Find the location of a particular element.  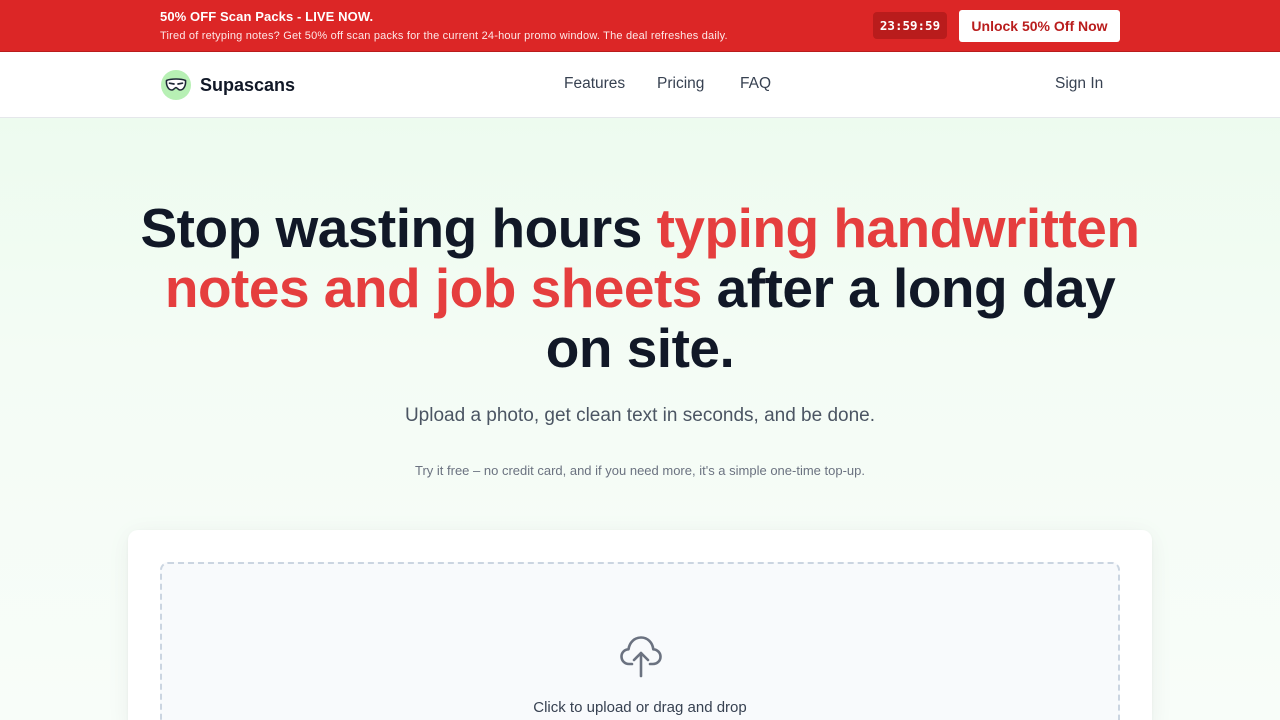

top-navigation: Supascans Features Pricing FAQ Sign In is located at coordinates (640, 85).